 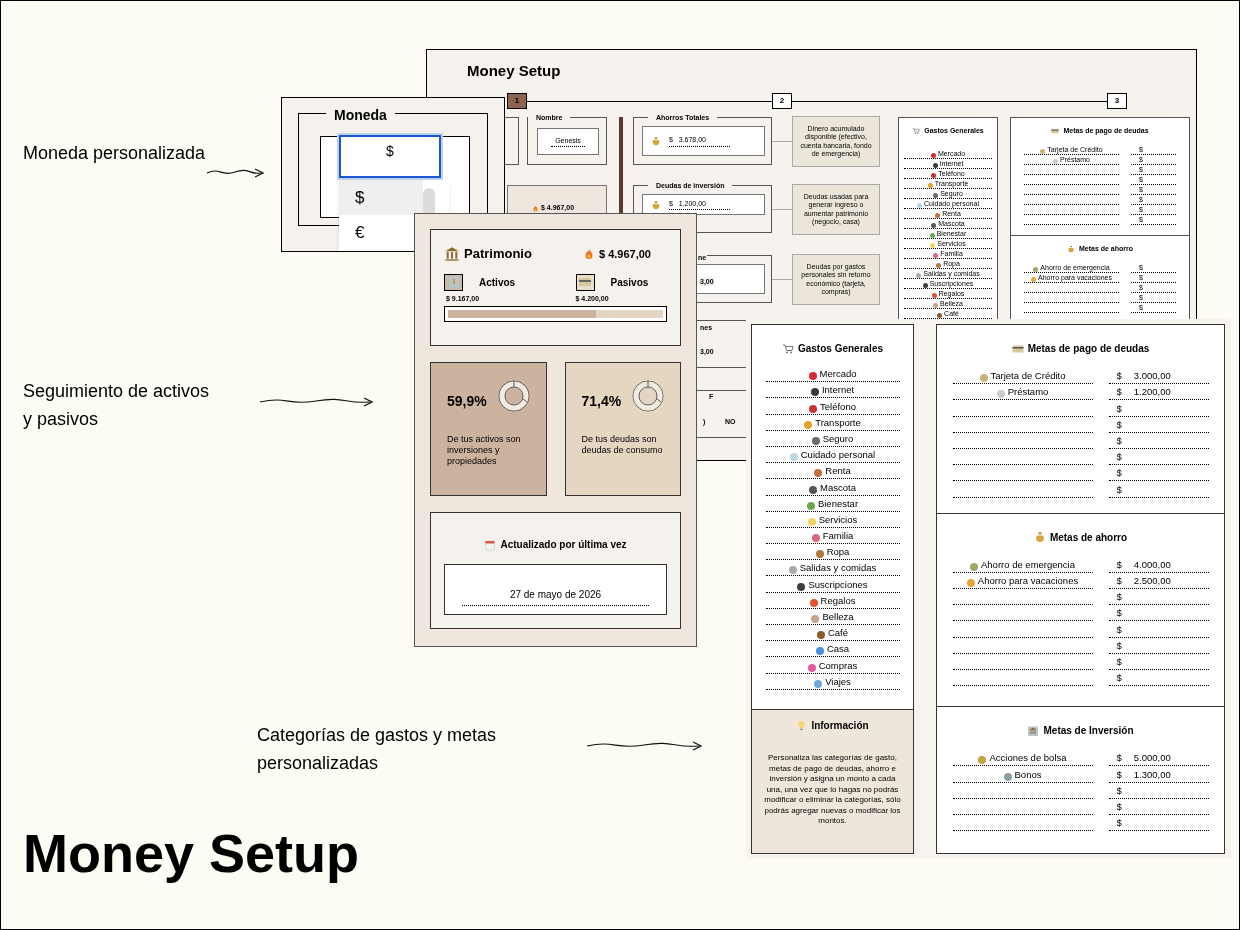 What do you see at coordinates (390, 156) in the screenshot?
I see `currency-dropdown: $` at bounding box center [390, 156].